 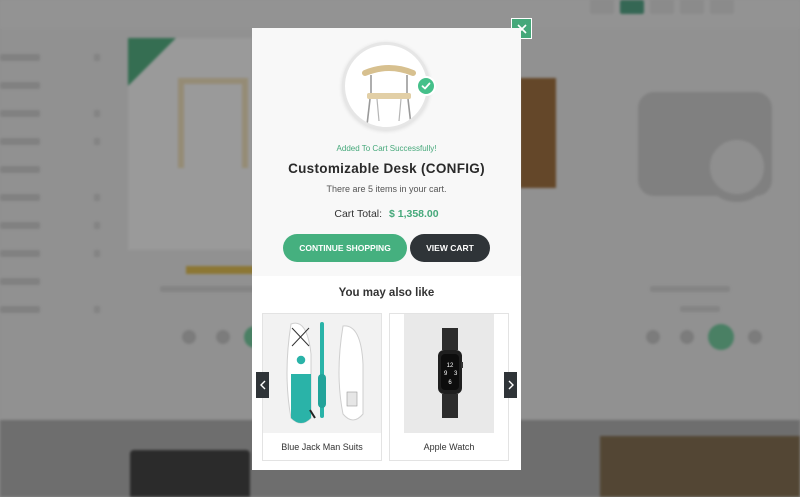 I want to click on chevron-left-icon, so click(x=262, y=385).